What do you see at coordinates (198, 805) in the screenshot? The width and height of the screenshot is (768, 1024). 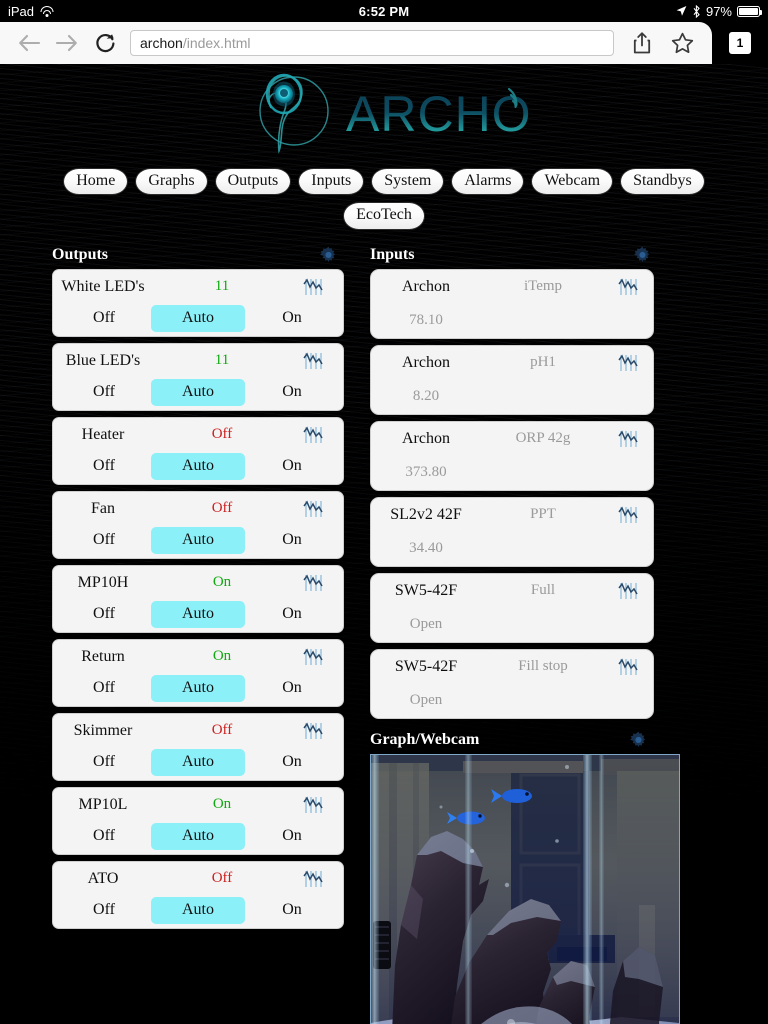 I see `output-card-top: MP10L On` at bounding box center [198, 805].